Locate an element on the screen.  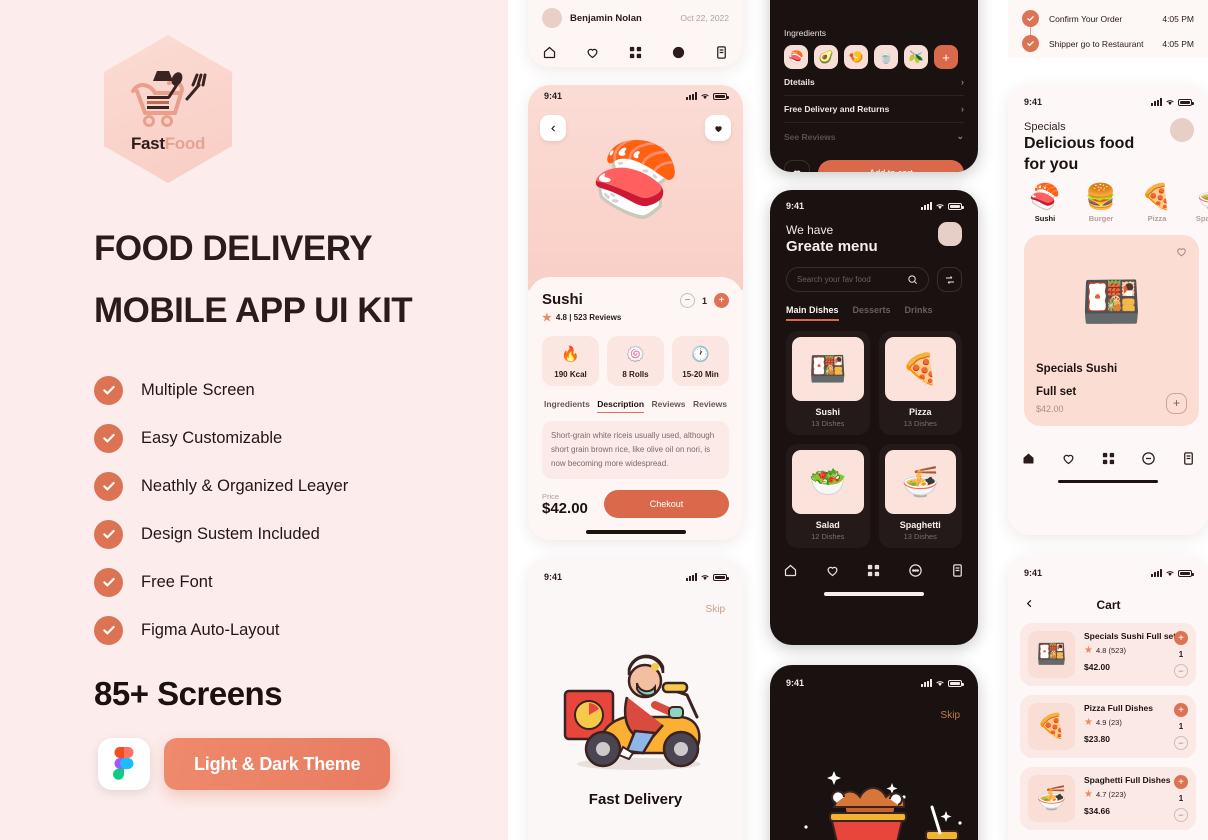
add-to-cart-button: Add to cart is located at coordinates (891, 166).